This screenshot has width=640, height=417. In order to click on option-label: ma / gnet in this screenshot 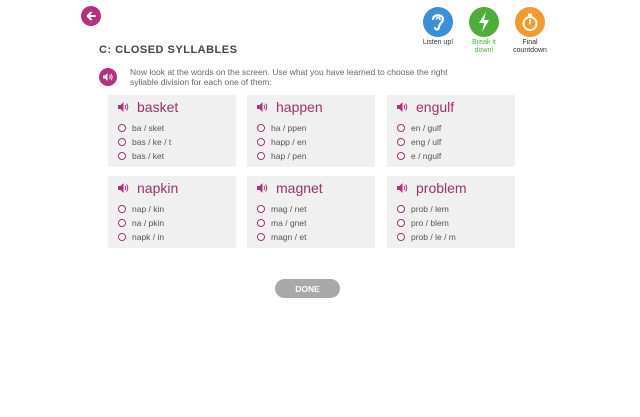, I will do `click(289, 223)`.